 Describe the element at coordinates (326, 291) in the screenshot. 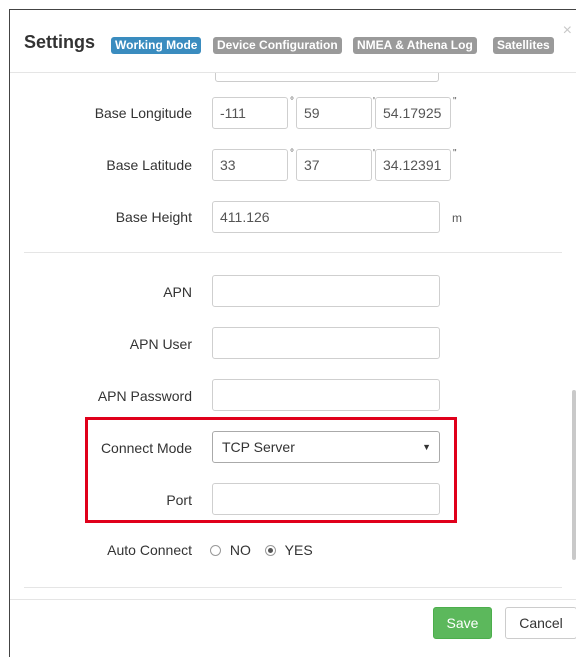

I see `apn-input` at that location.